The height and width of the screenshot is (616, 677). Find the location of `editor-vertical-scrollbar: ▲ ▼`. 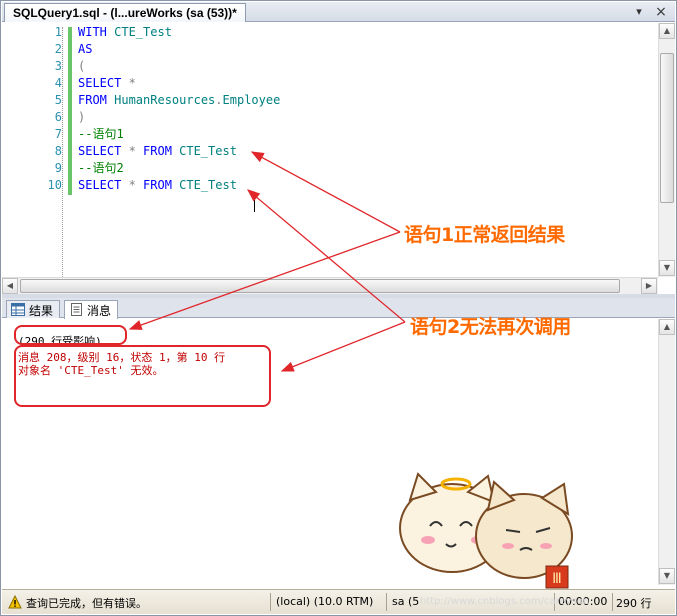

editor-vertical-scrollbar: ▲ ▼ is located at coordinates (666, 150).